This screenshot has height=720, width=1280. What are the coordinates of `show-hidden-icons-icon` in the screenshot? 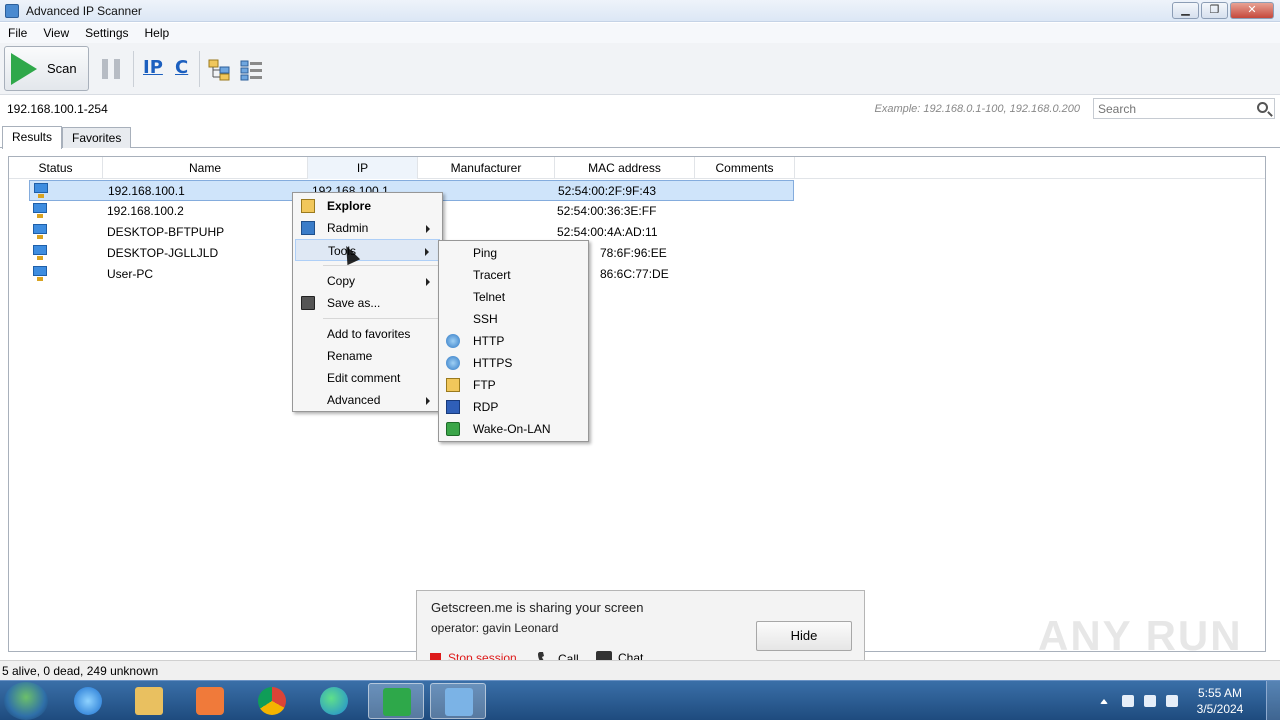 It's located at (1104, 701).